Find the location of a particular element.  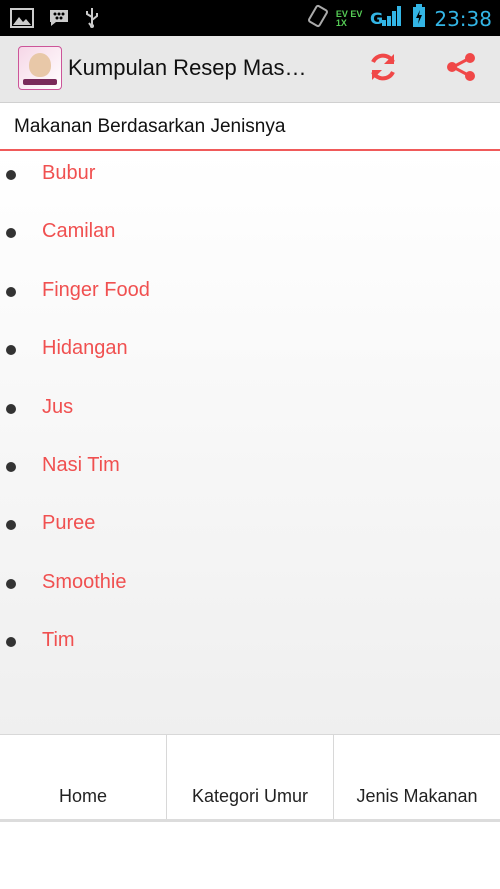

section-header: Makanan Berdasarkan Jenisnya is located at coordinates (250, 127).